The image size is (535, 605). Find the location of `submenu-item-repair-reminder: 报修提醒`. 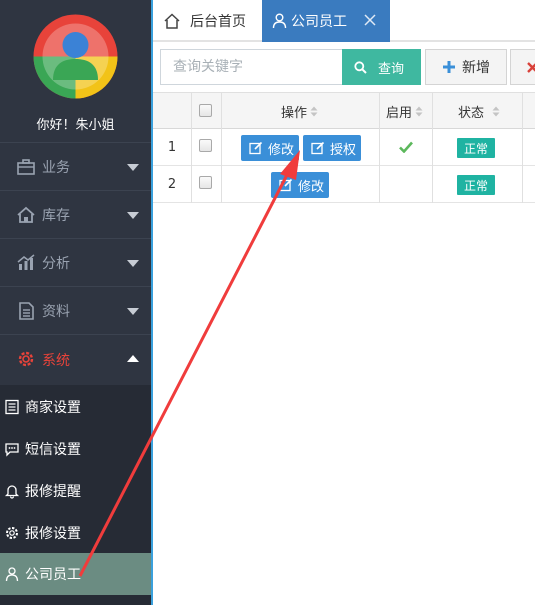

submenu-item-repair-reminder: 报修提醒 is located at coordinates (75, 491).